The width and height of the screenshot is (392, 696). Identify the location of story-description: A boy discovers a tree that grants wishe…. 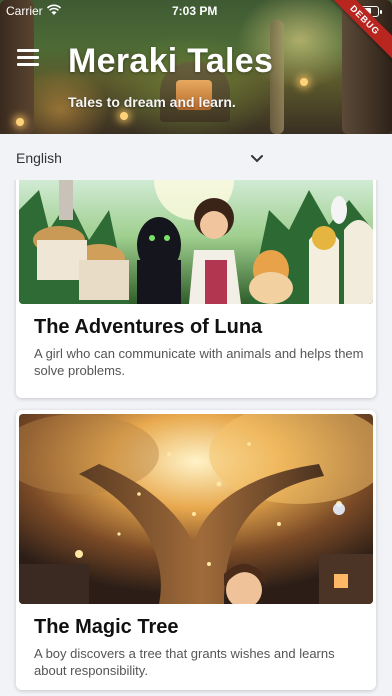
(184, 662).